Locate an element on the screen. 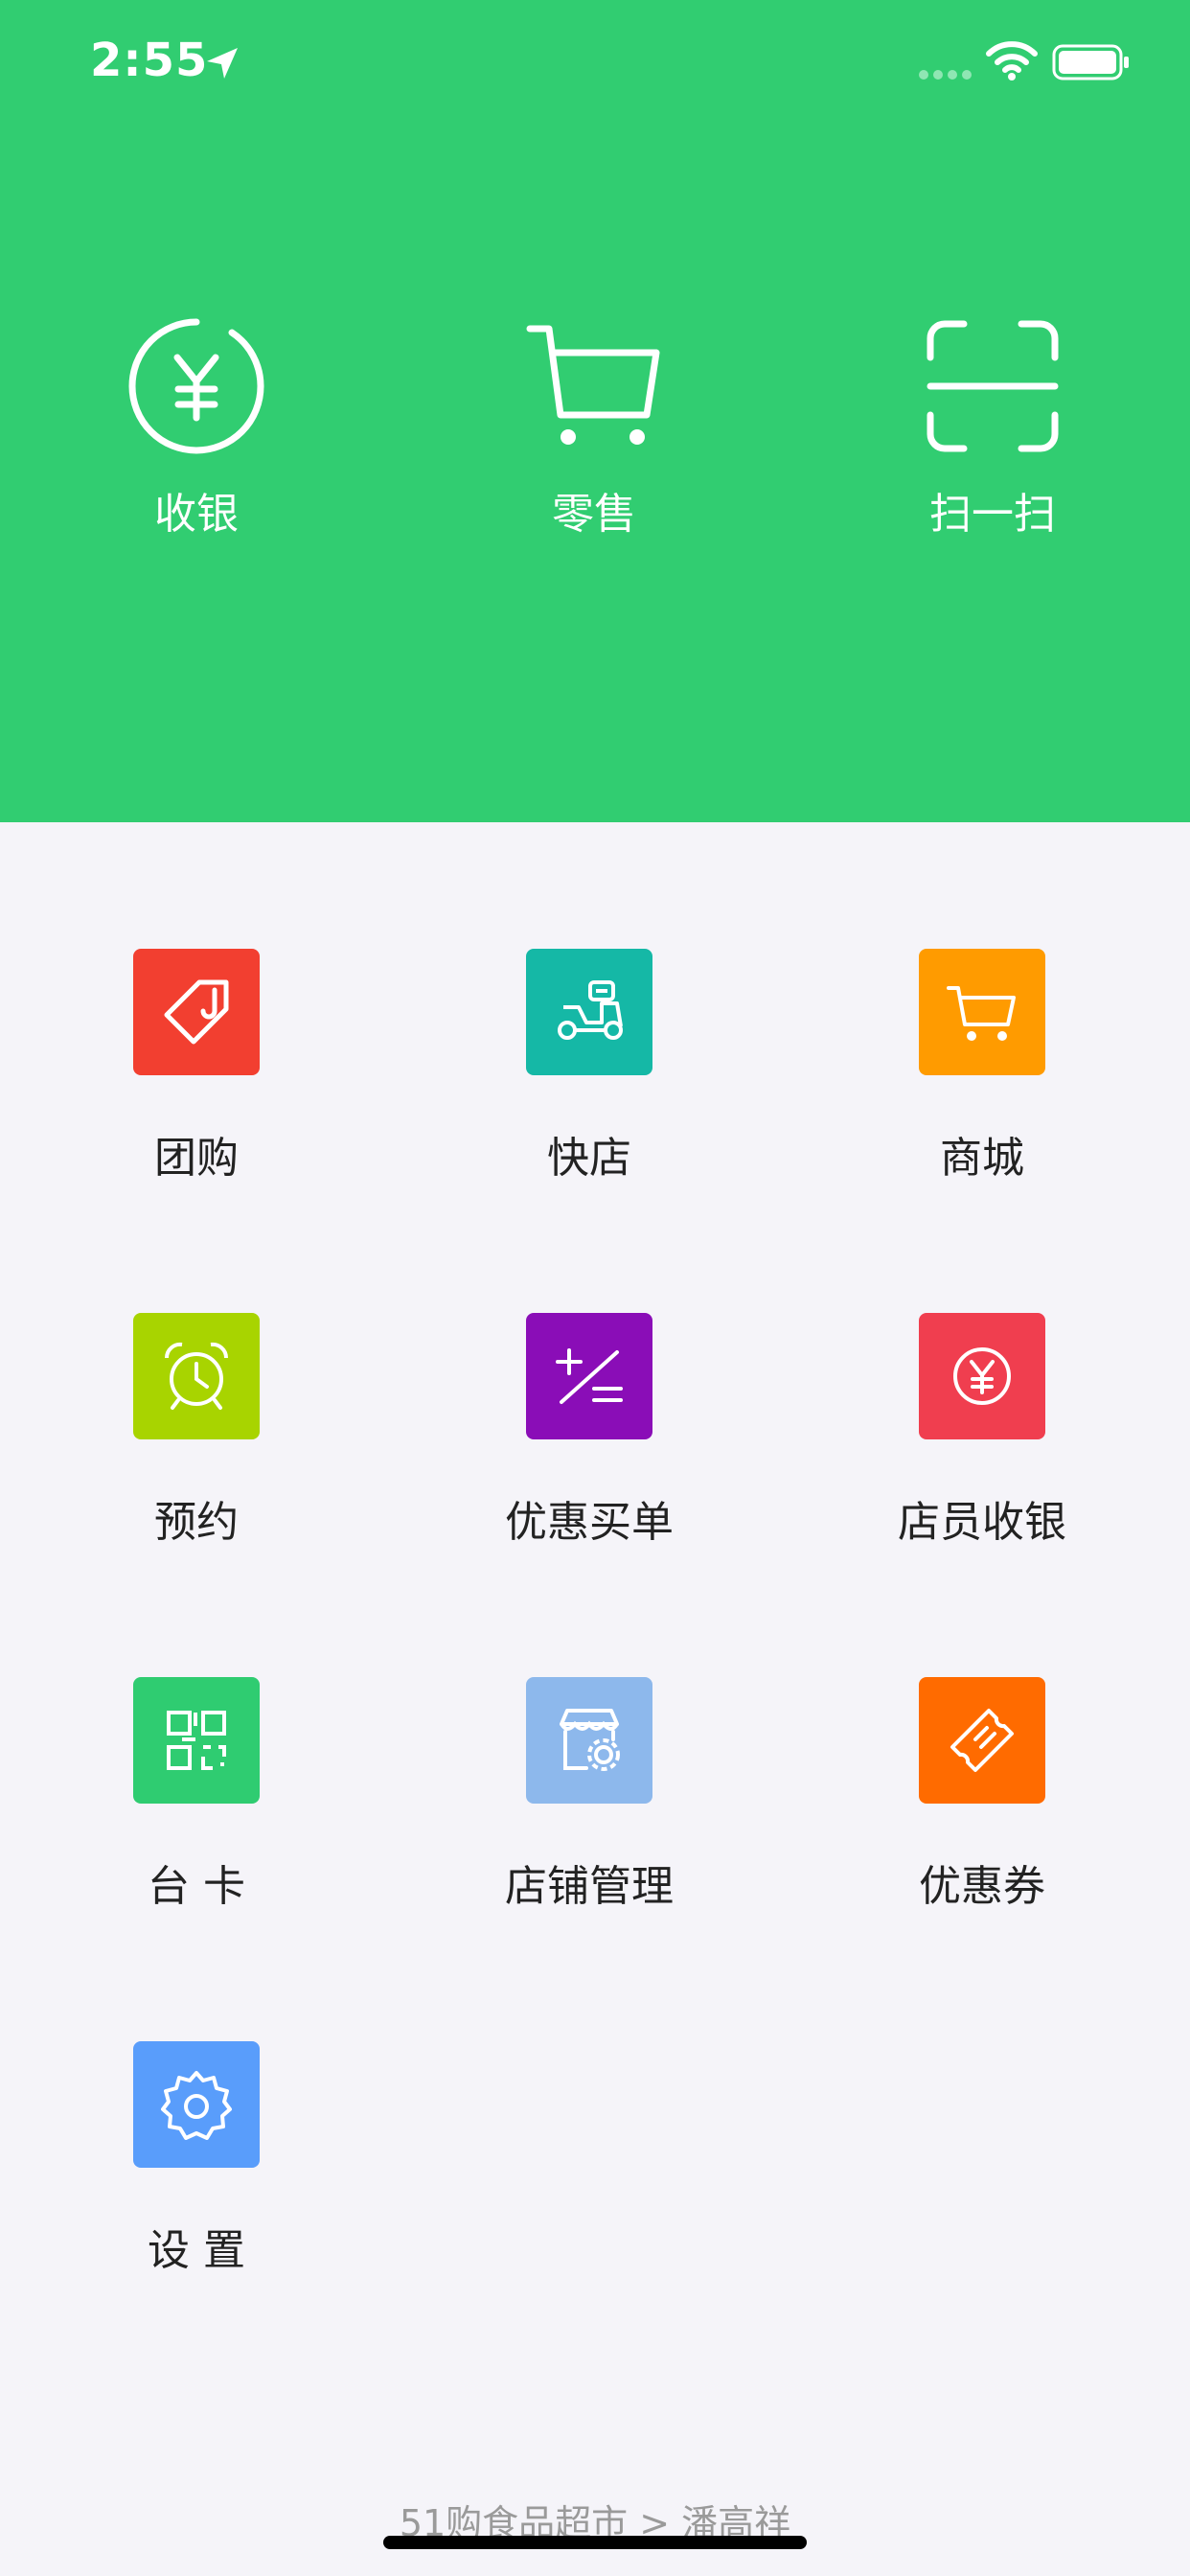 This screenshot has width=1190, height=2576. reservation-label: 预约 is located at coordinates (197, 1522).